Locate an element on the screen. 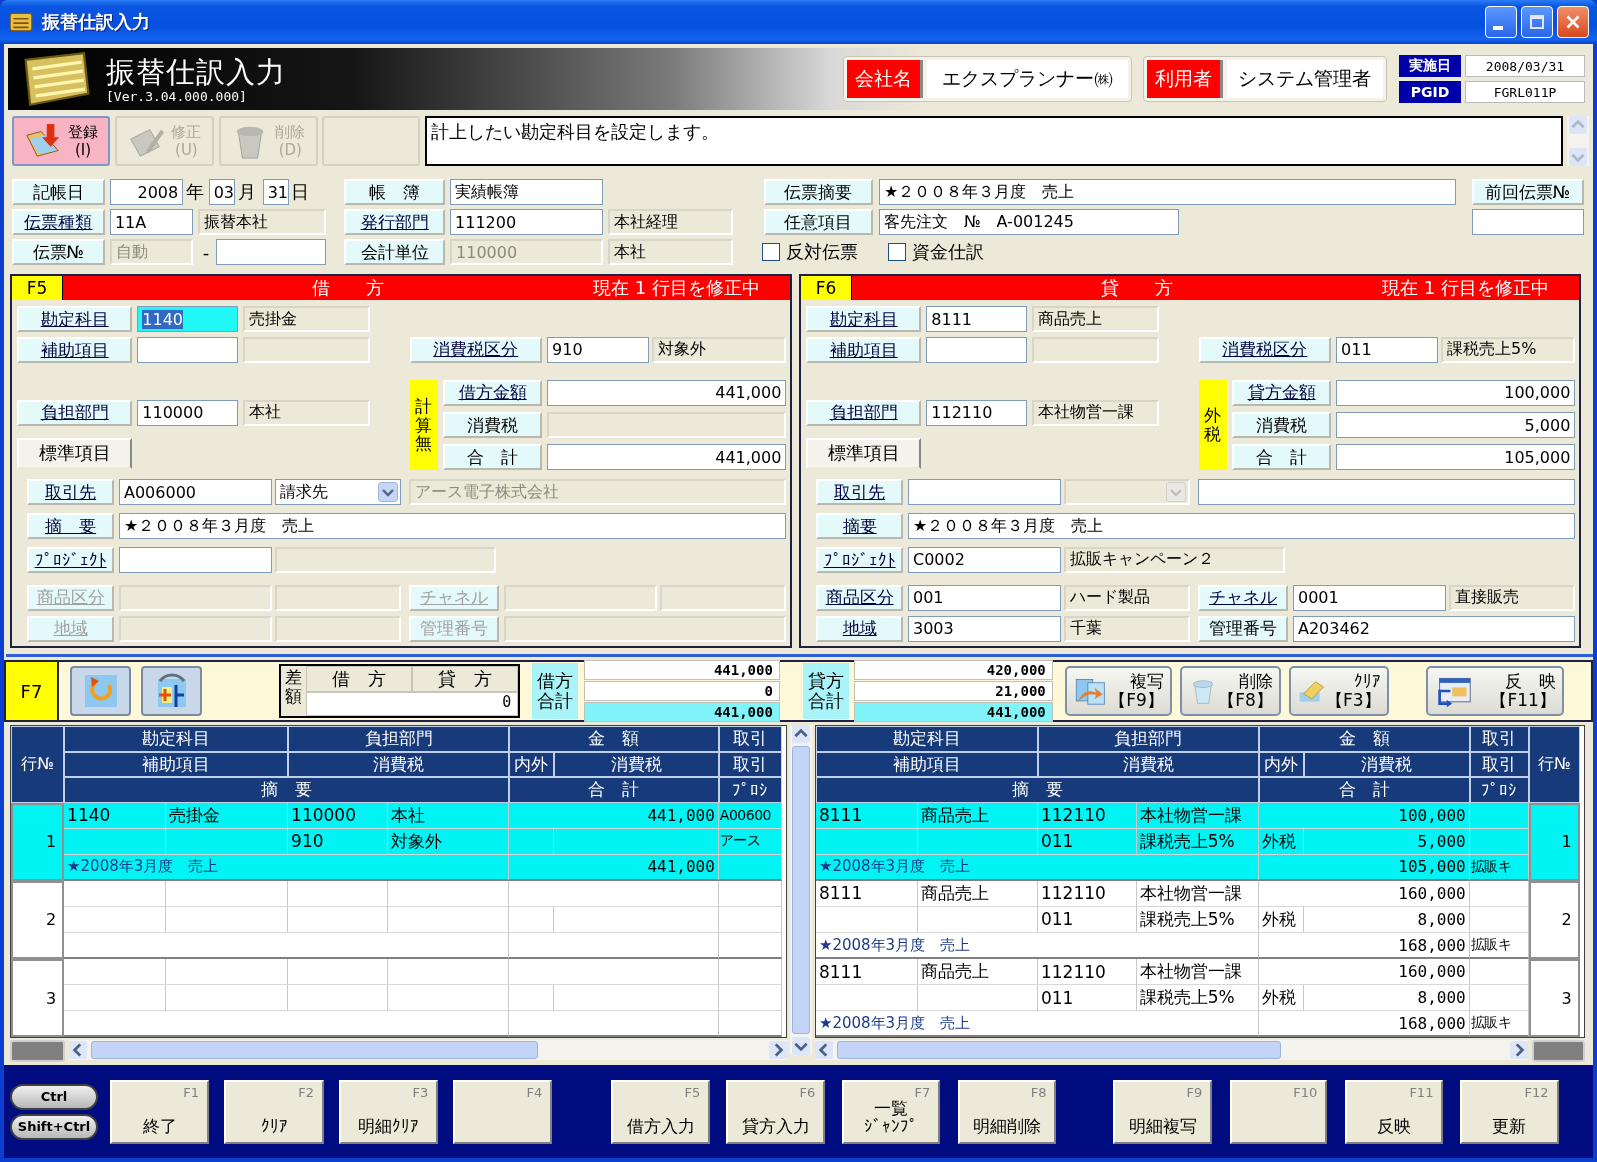  field-label: 発行部門 is located at coordinates (394, 222).